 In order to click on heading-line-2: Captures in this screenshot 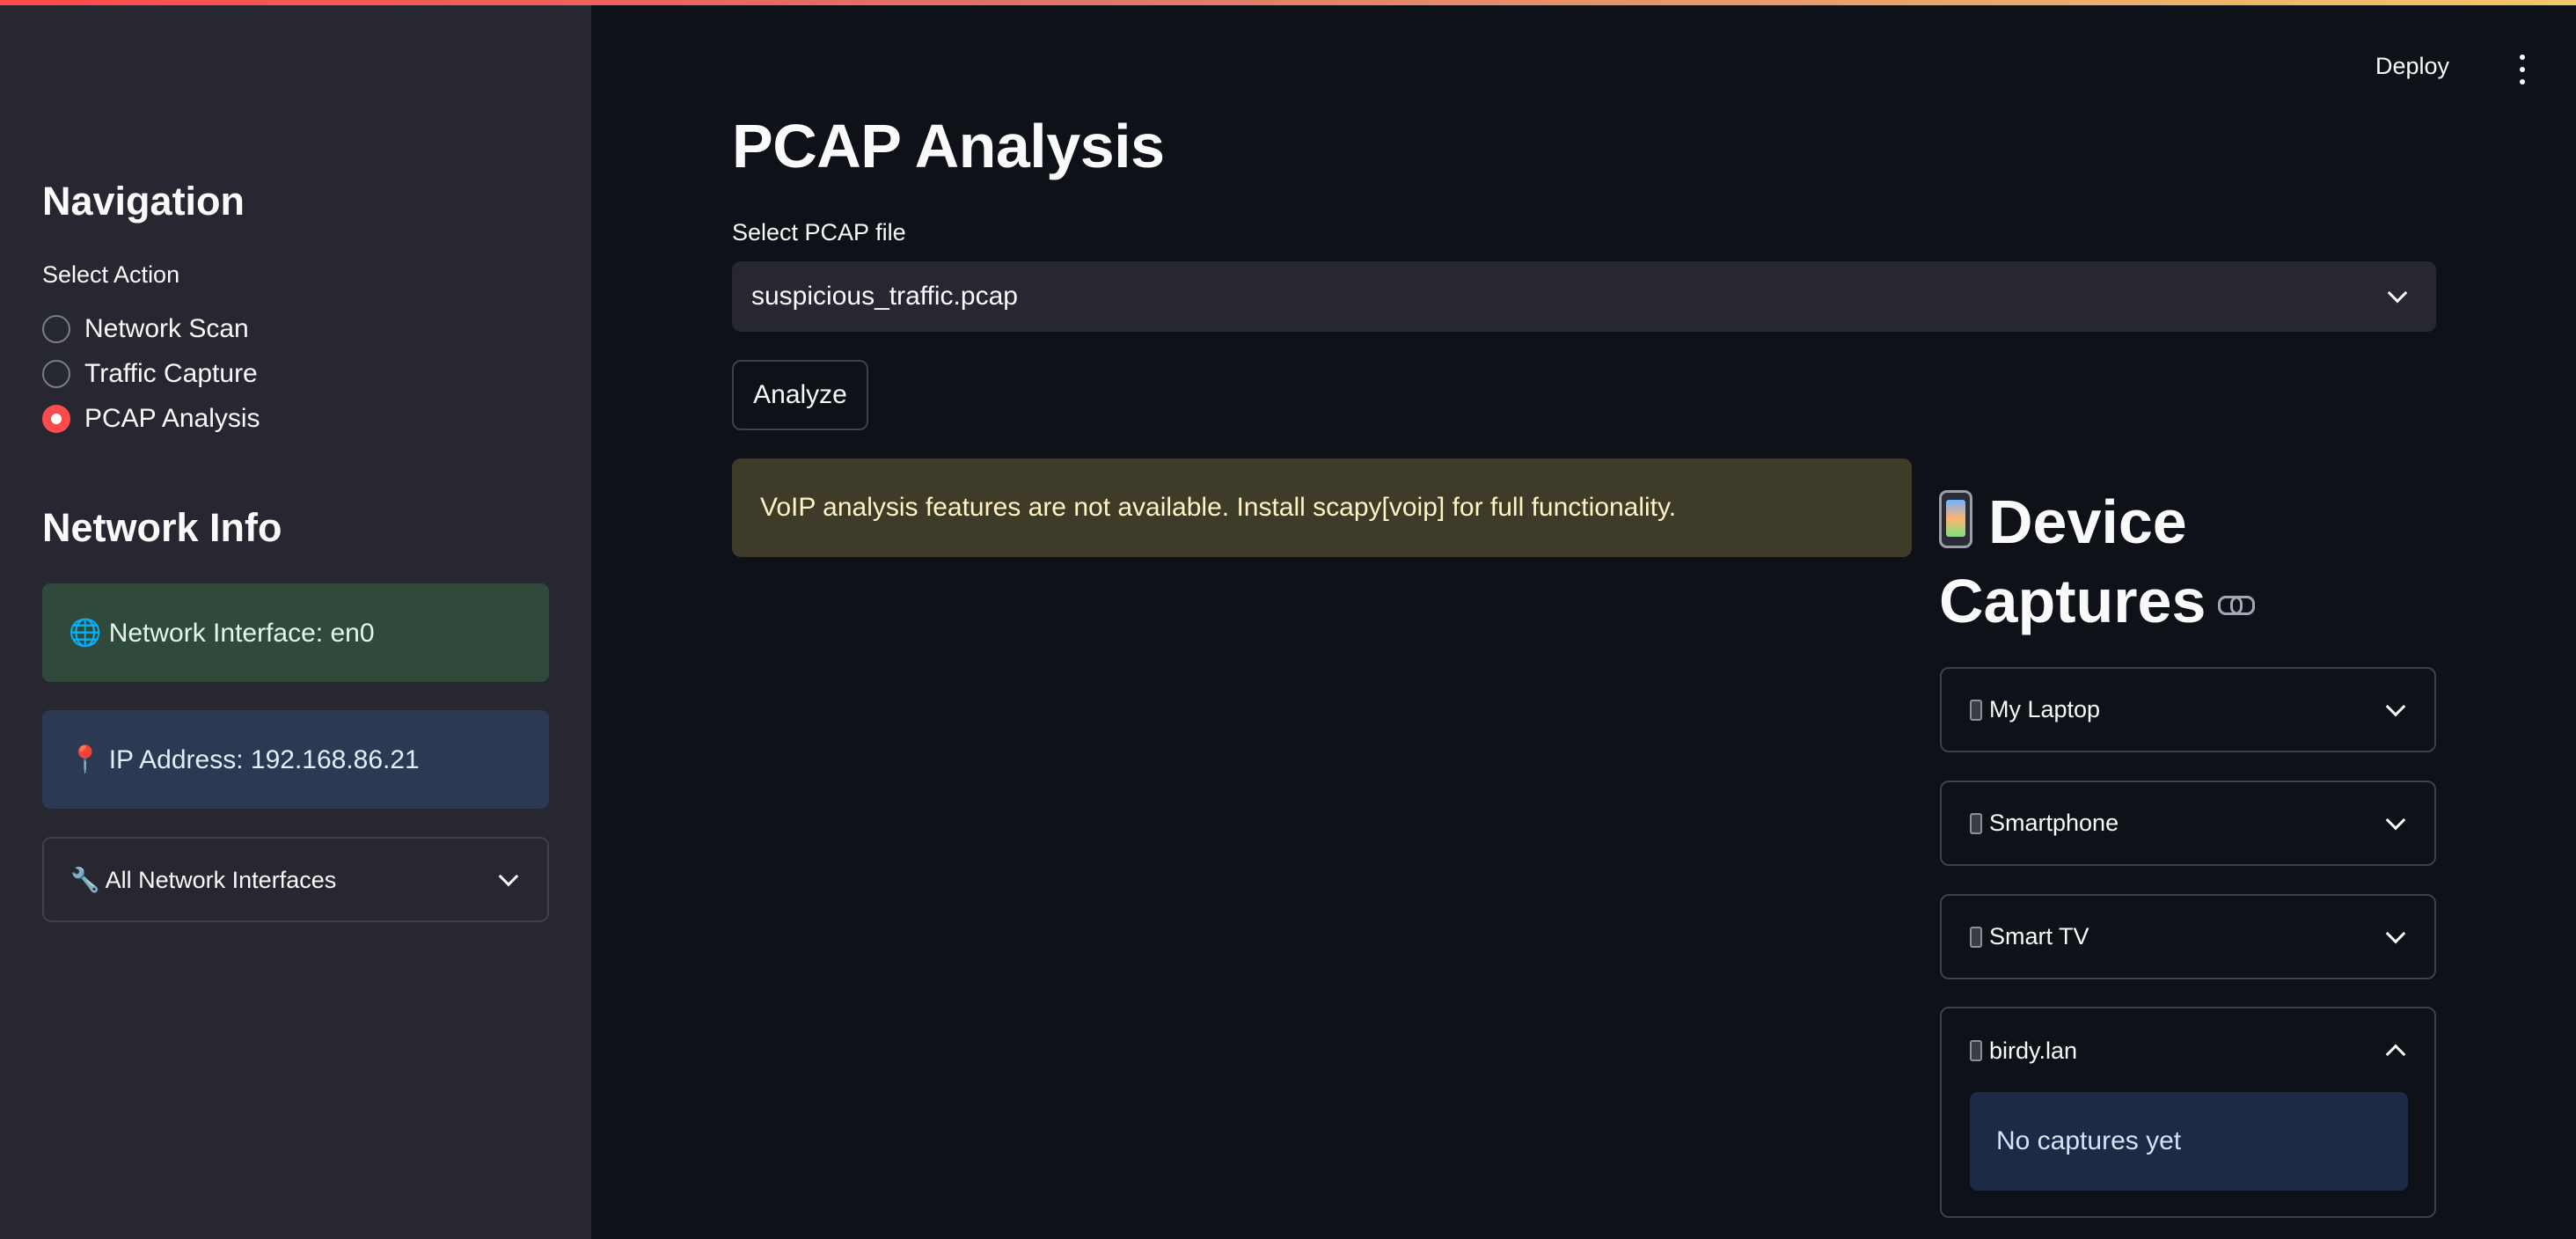, I will do `click(2072, 601)`.